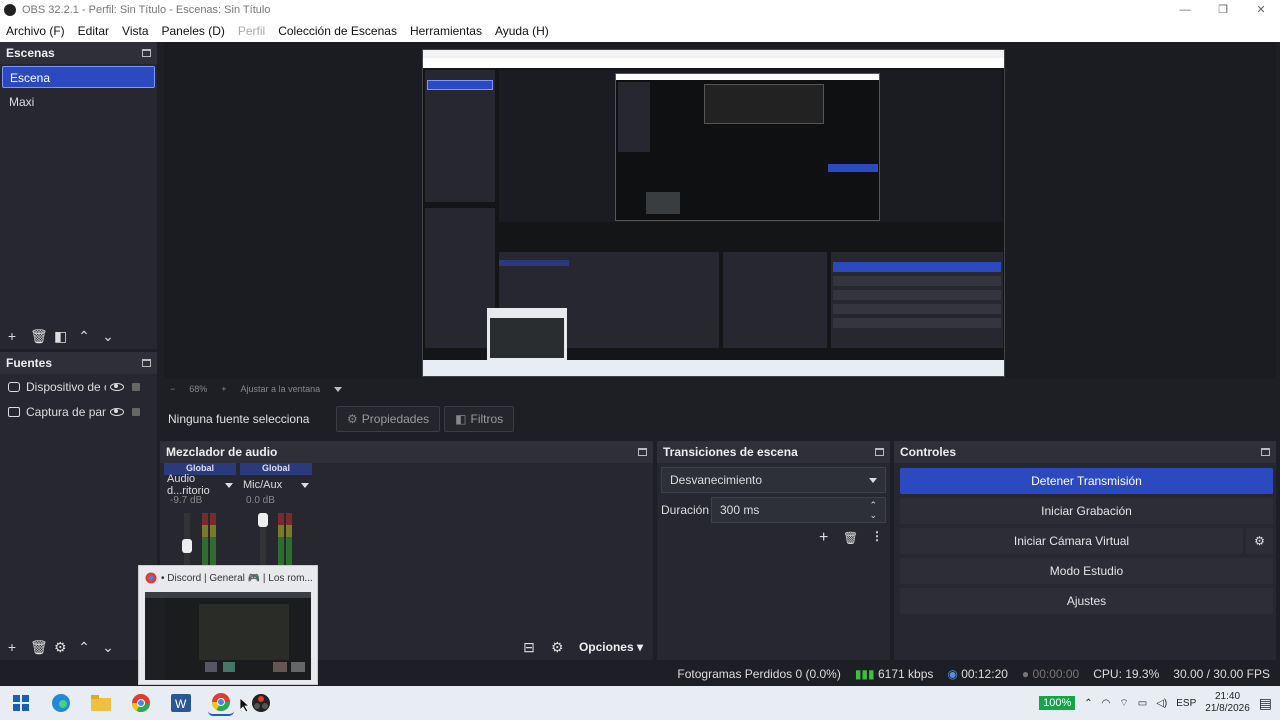 The width and height of the screenshot is (1280, 720). I want to click on windows-start-icon, so click(21, 703).